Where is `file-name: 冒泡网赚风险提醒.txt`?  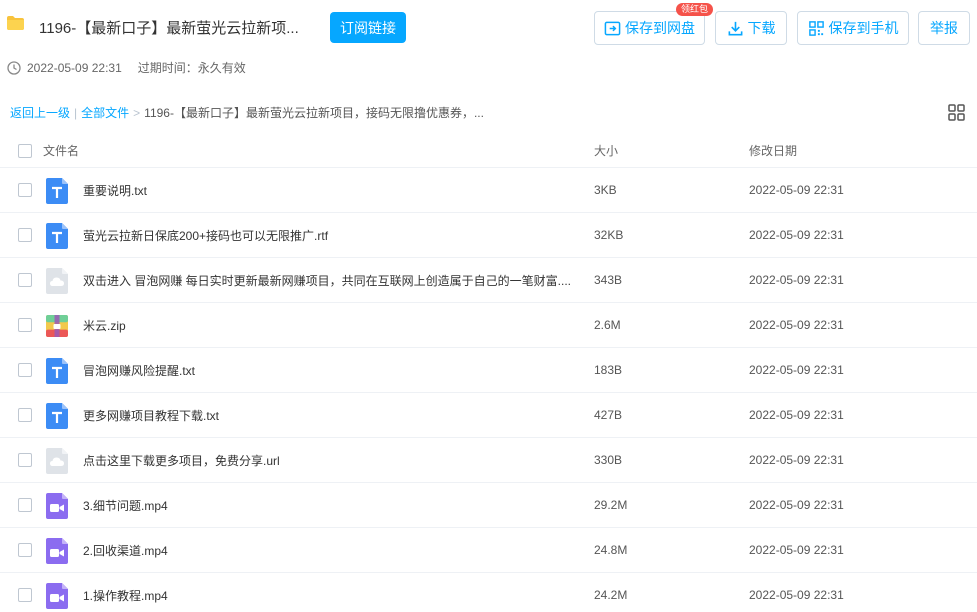
file-name: 冒泡网赚风险提醒.txt is located at coordinates (330, 370).